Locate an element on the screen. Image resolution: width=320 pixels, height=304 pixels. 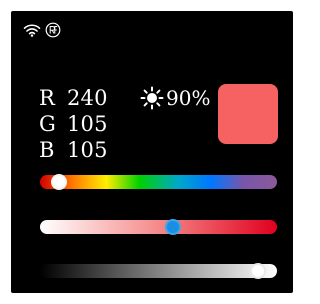
saturation-slider-thumb is located at coordinates (172, 227).